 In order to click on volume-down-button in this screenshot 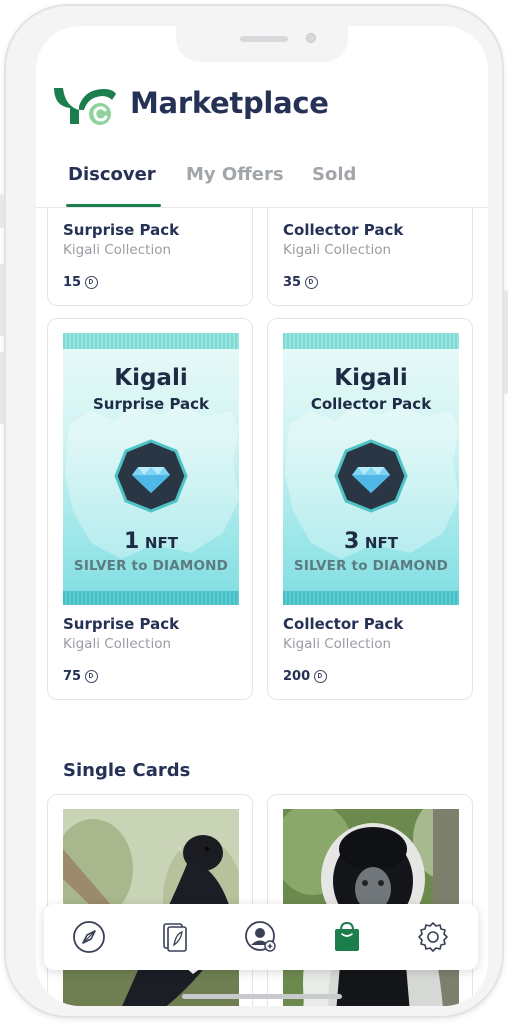, I will do `click(2, 388)`.